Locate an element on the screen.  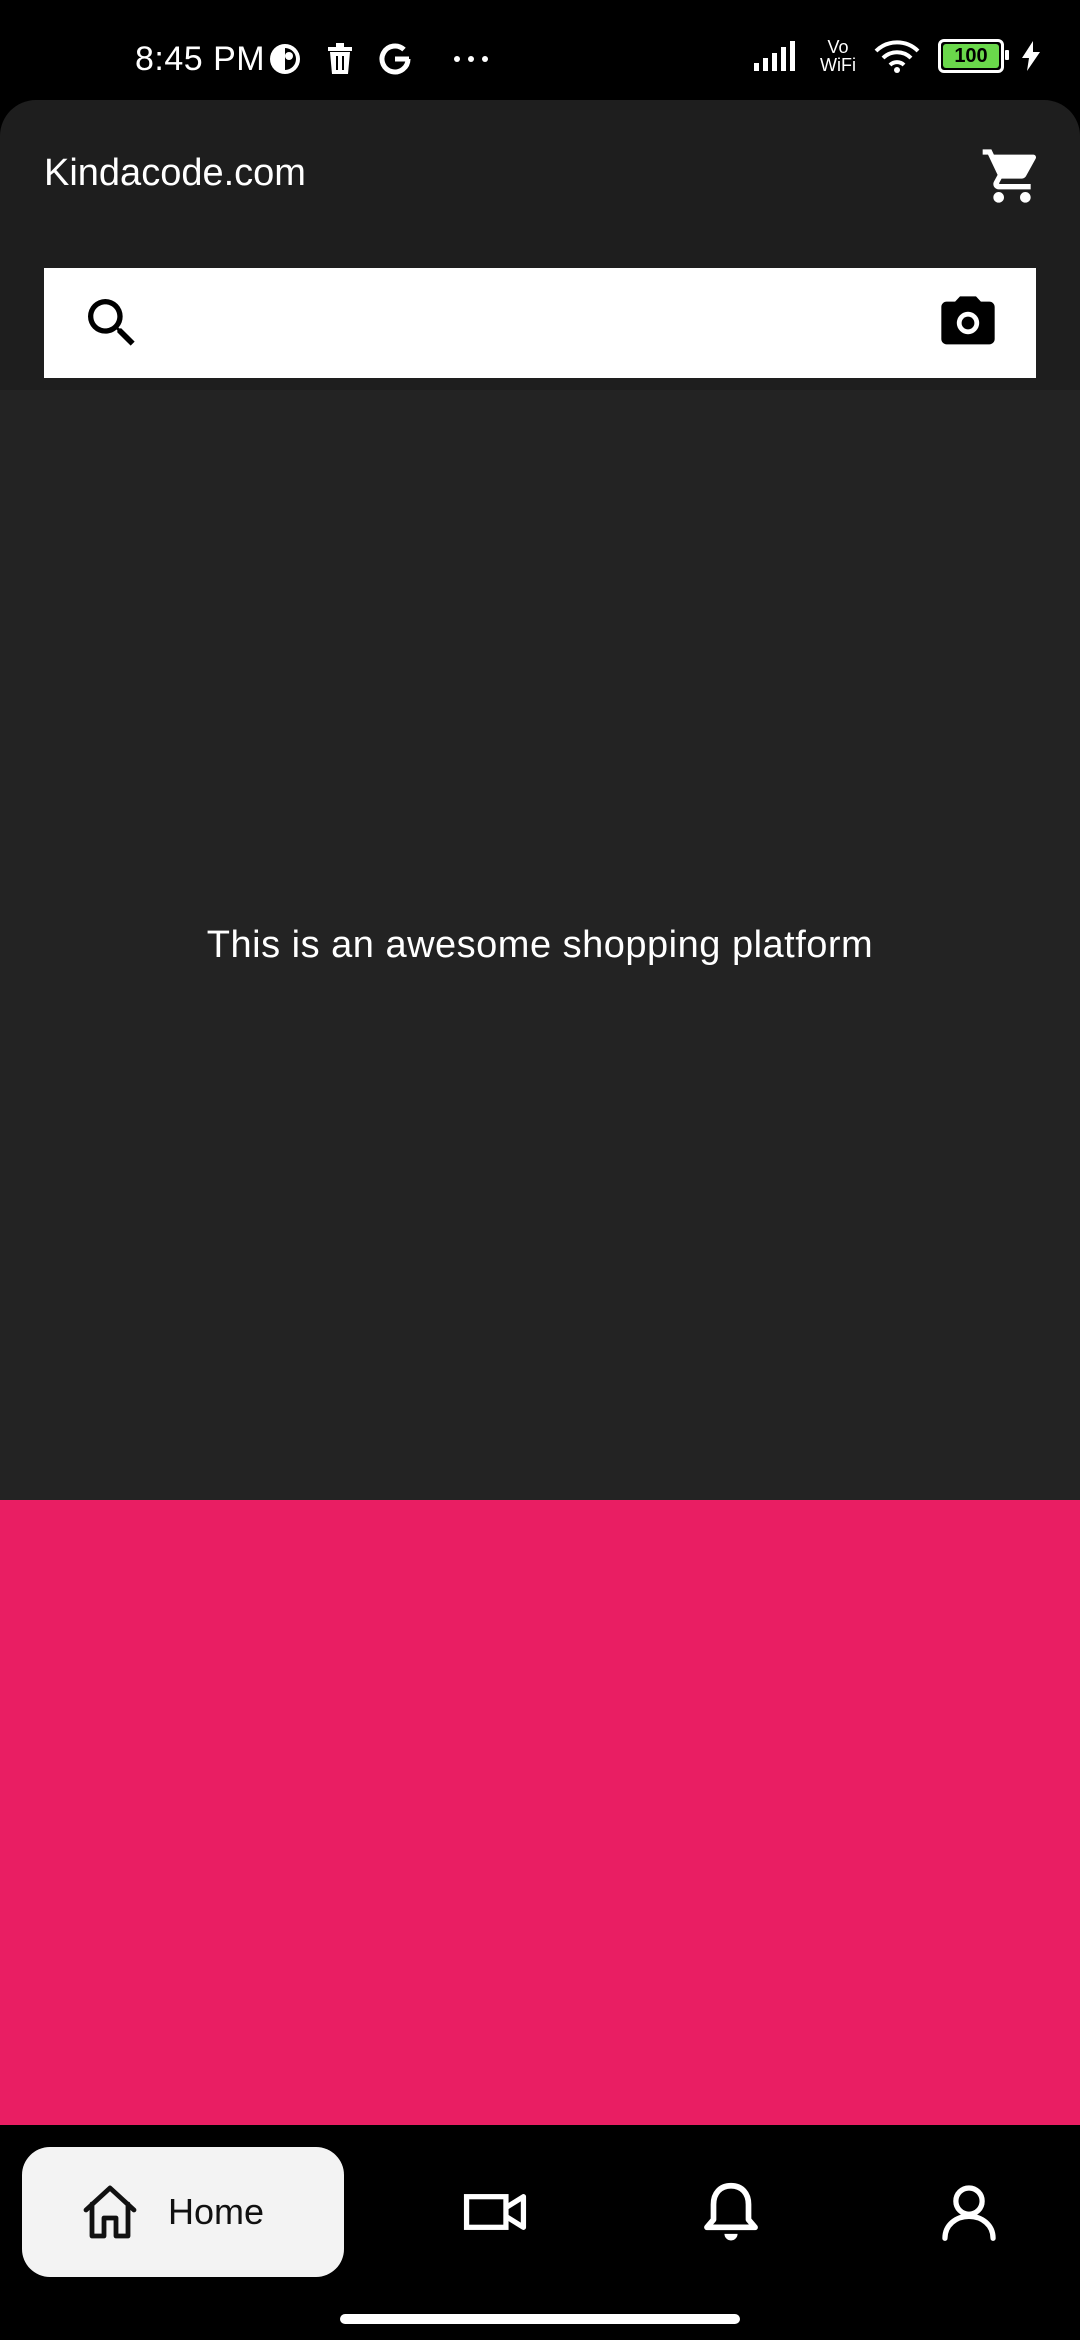
vowifi-vo: Vo is located at coordinates (838, 47).